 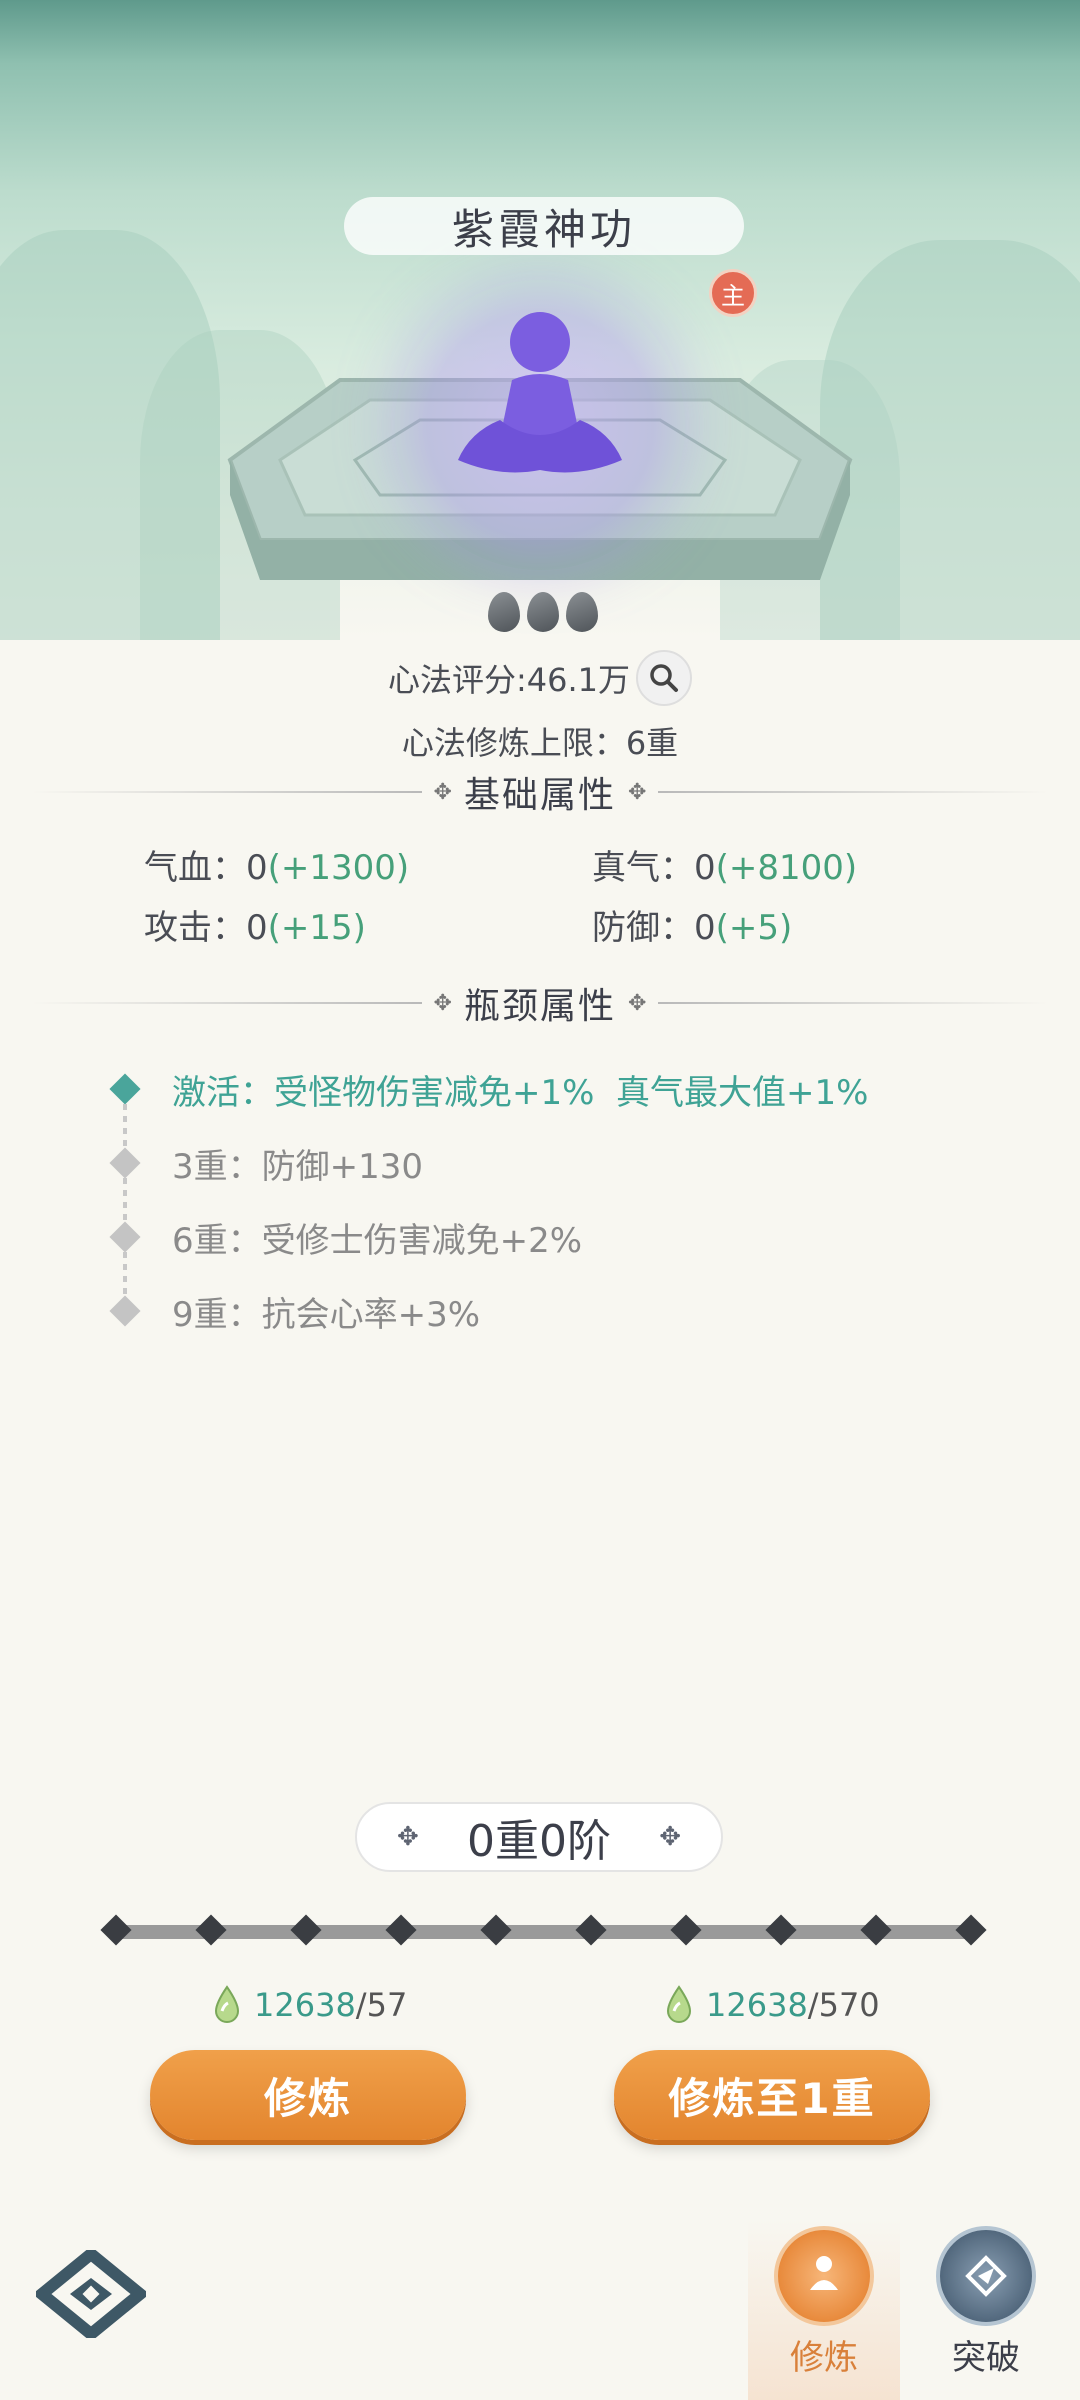 I want to click on attr-hp: 气血：0(+1300), so click(x=276, y=864).